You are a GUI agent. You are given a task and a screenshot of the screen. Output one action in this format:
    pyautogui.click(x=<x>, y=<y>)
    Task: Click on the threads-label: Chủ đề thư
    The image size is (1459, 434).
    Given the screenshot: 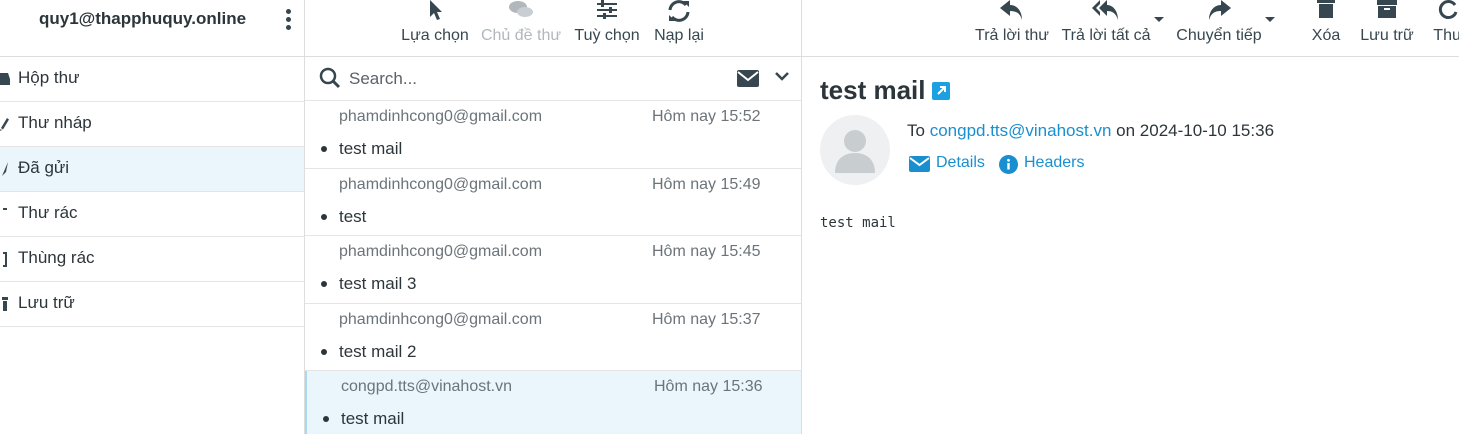 What is the action you would take?
    pyautogui.click(x=521, y=35)
    